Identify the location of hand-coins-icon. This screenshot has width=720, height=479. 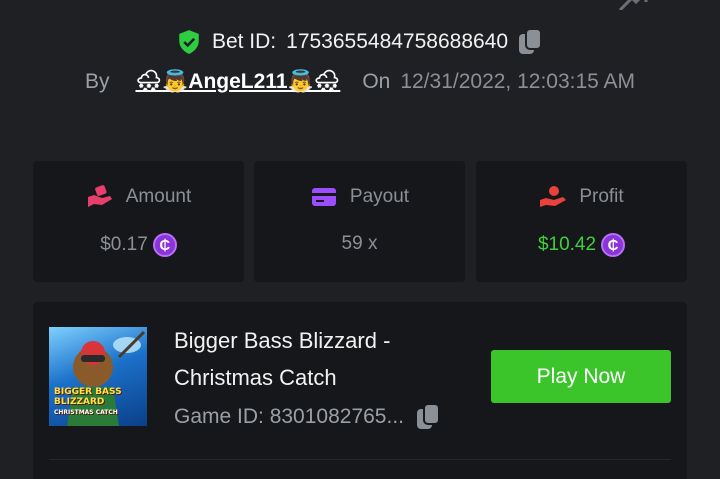
(99, 196).